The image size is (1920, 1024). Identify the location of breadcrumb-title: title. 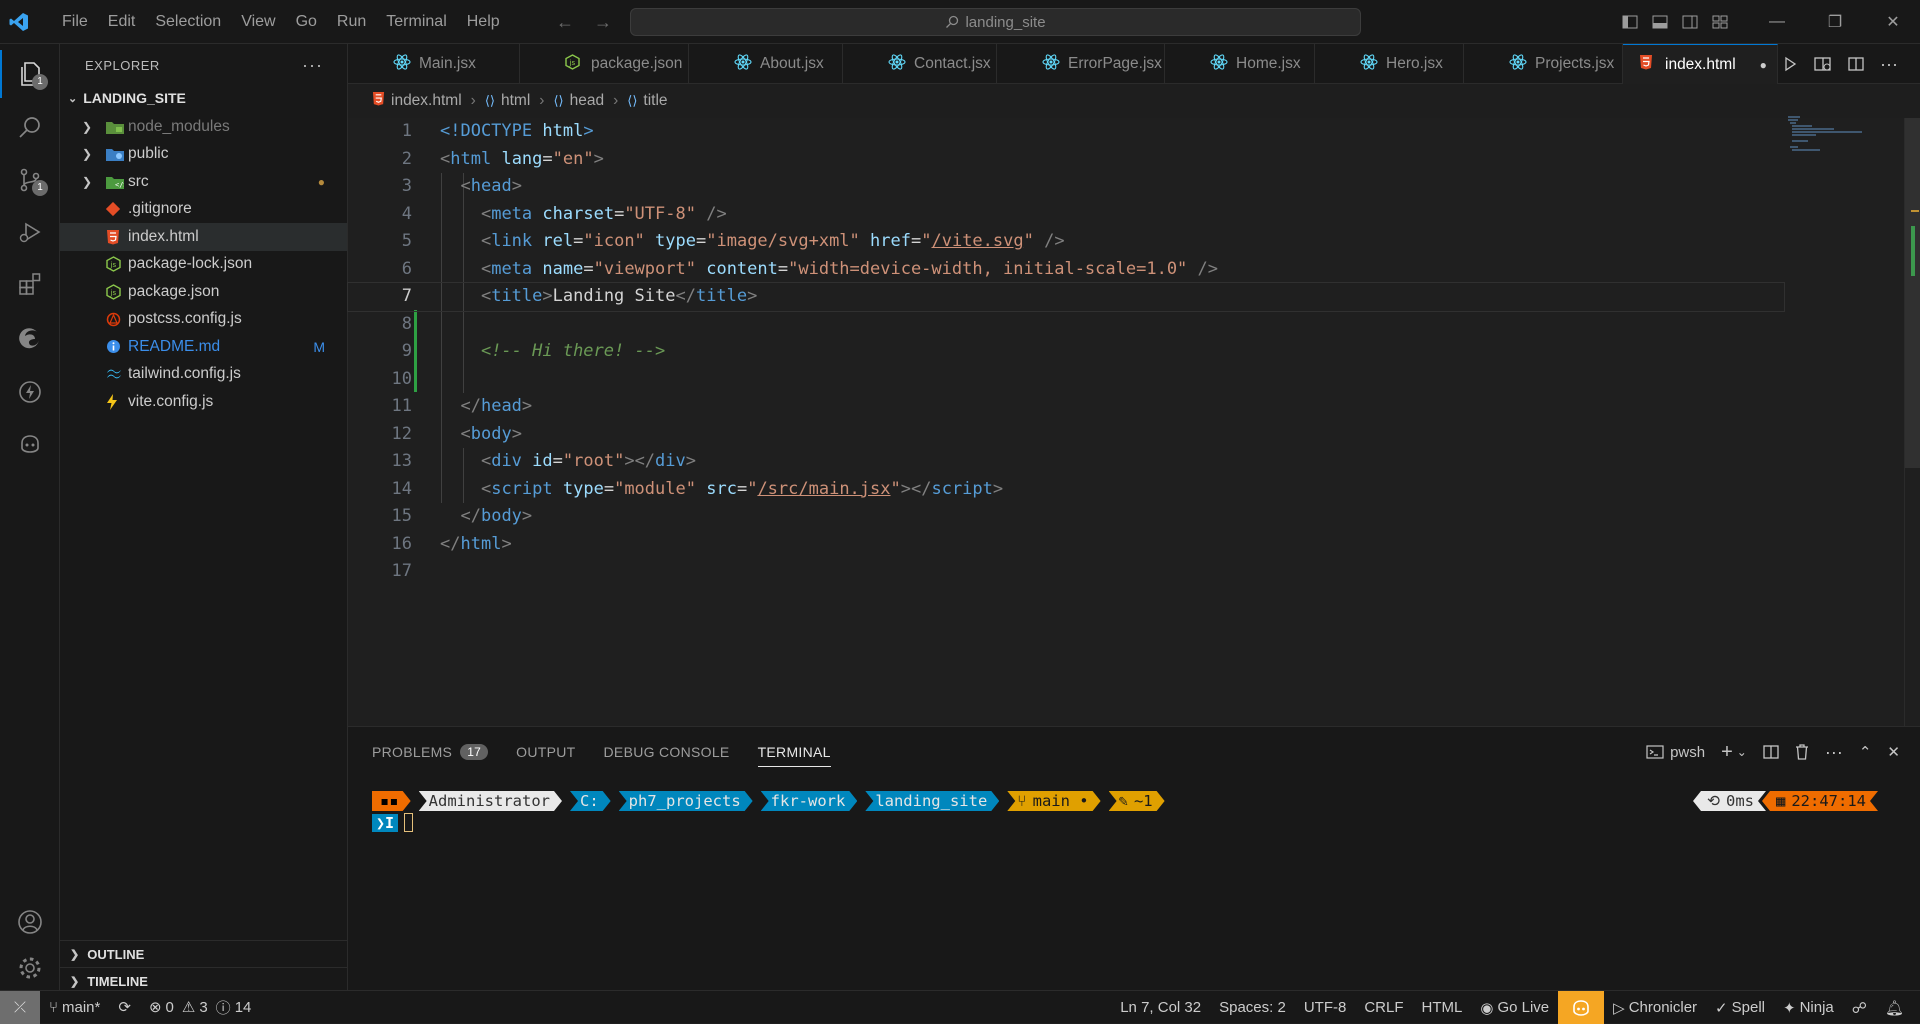
(655, 101).